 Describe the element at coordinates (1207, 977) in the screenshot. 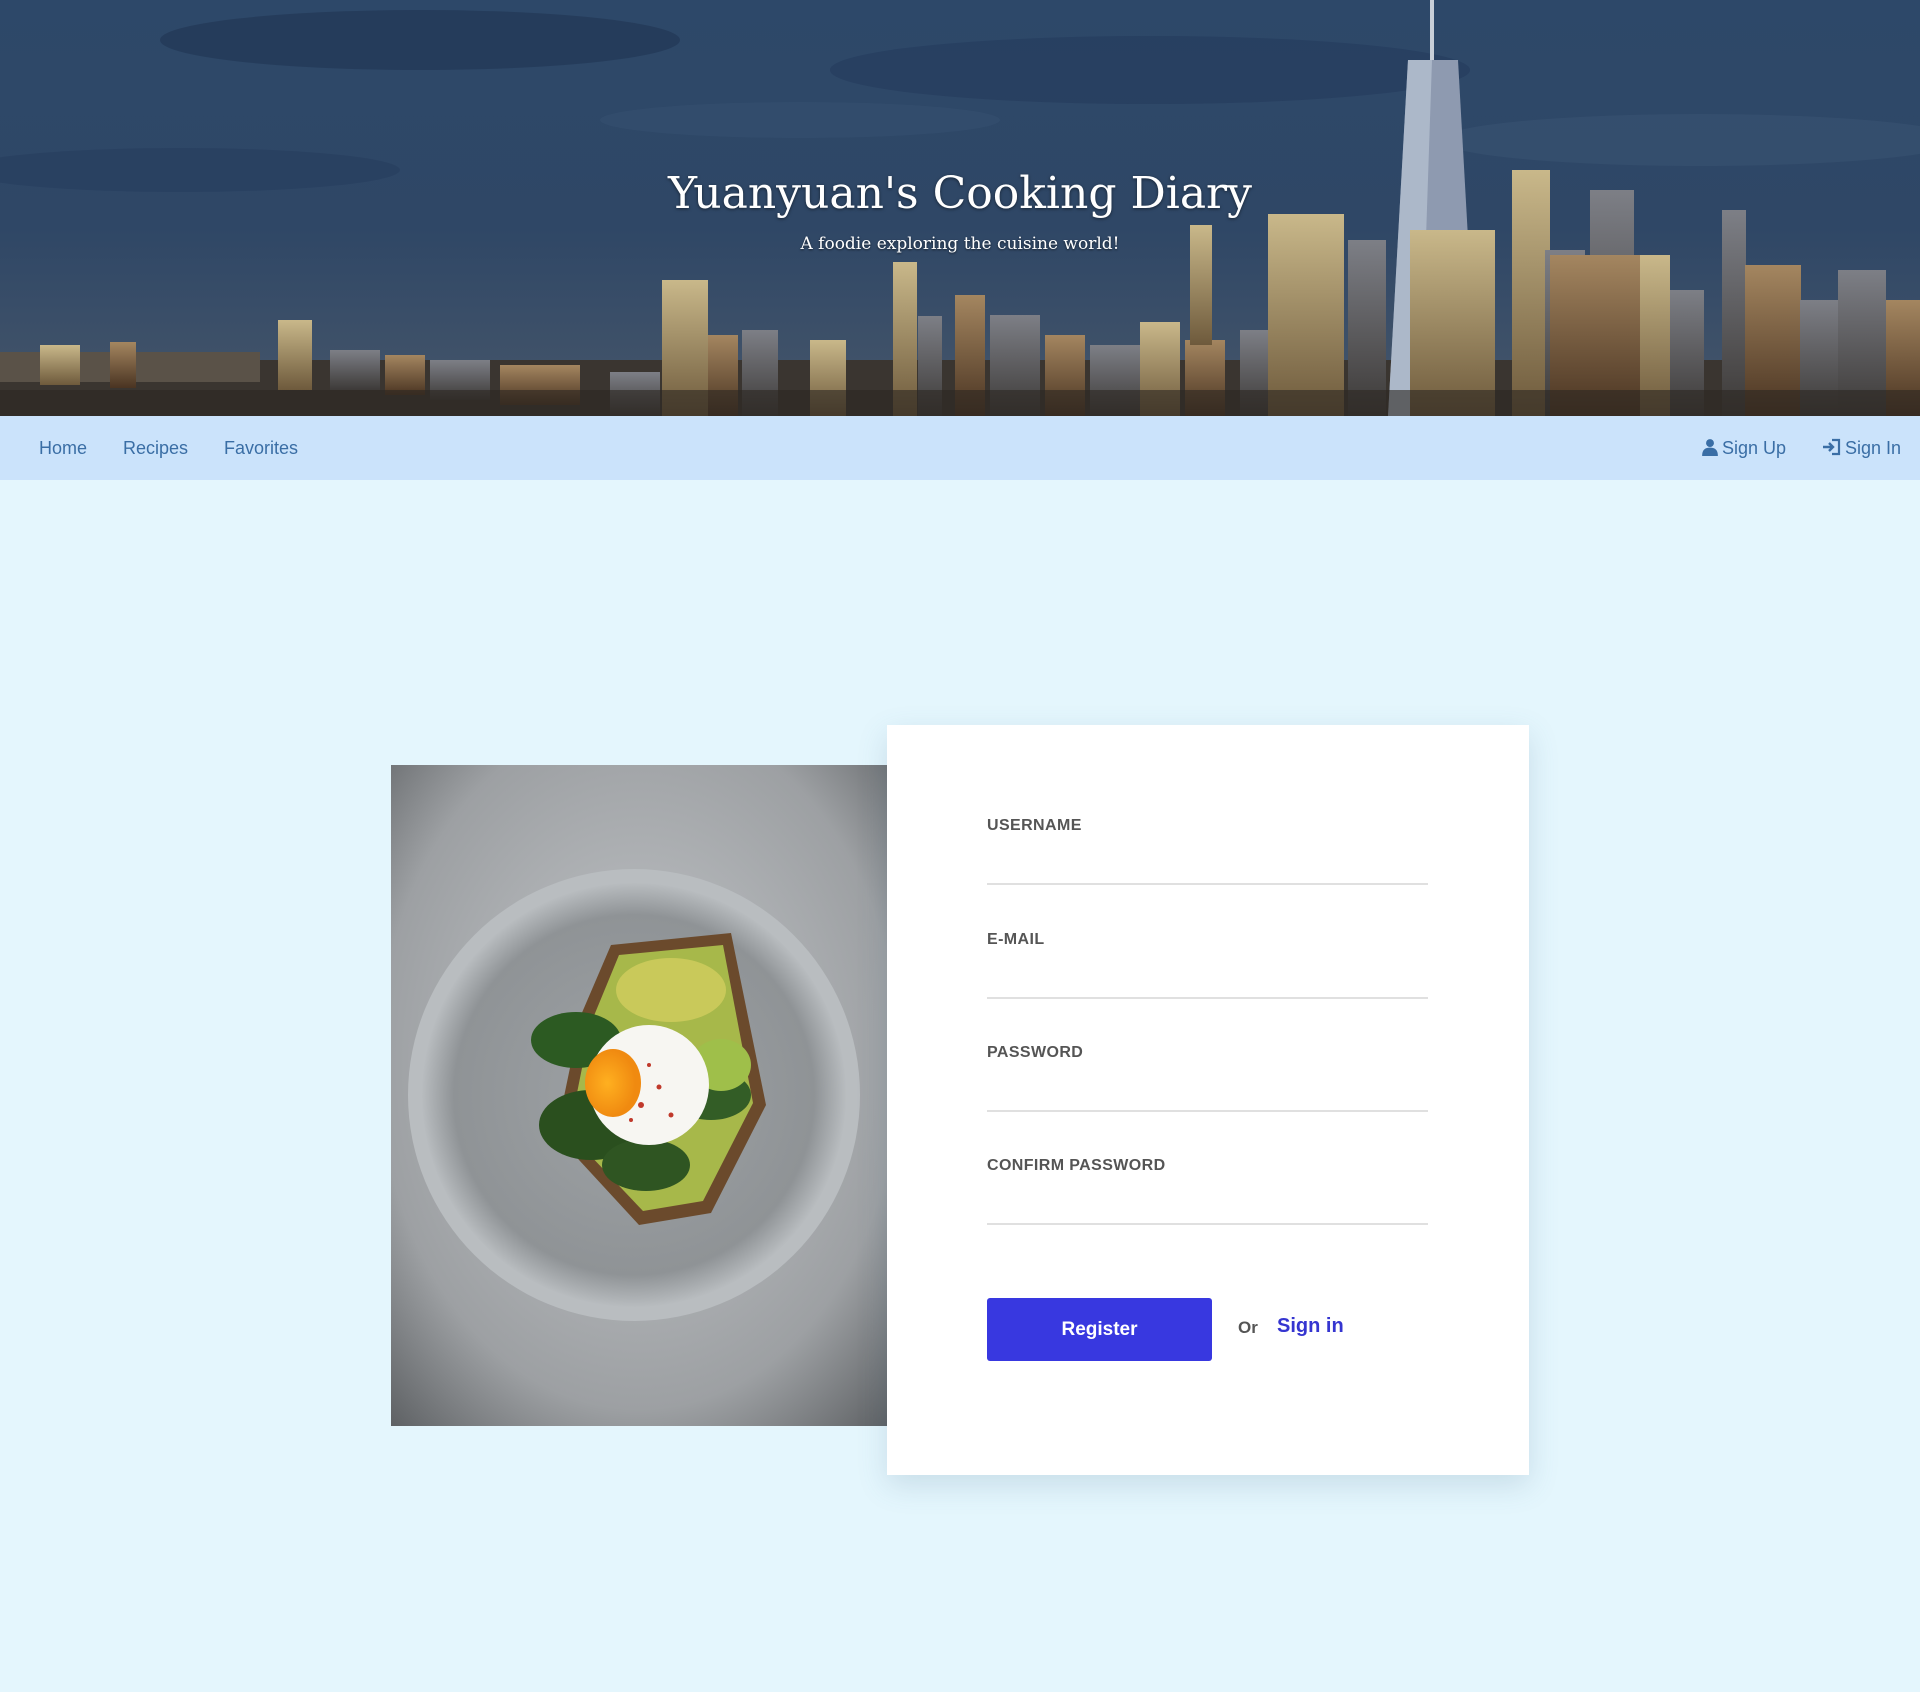

I see `email-input` at that location.